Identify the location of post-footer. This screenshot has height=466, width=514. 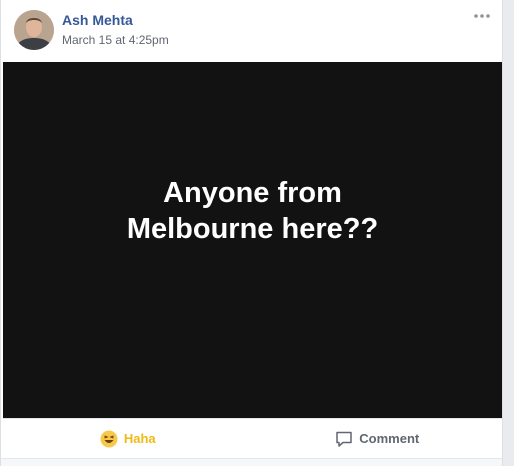
(251, 462).